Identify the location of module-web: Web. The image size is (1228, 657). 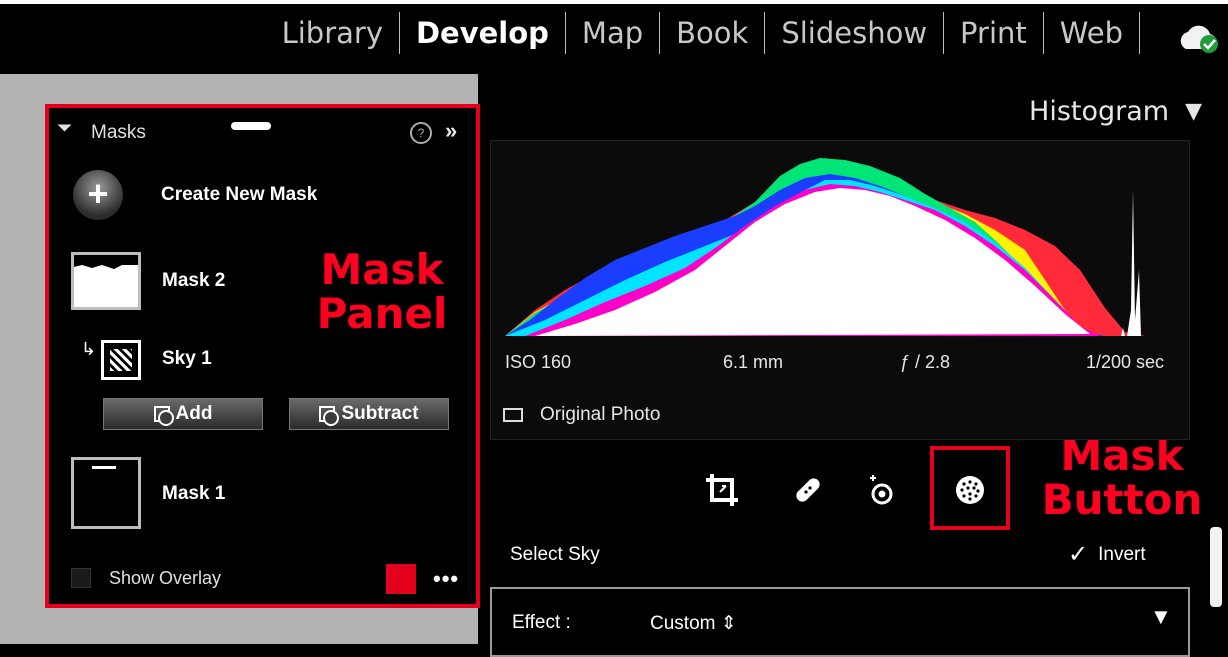
(1091, 33).